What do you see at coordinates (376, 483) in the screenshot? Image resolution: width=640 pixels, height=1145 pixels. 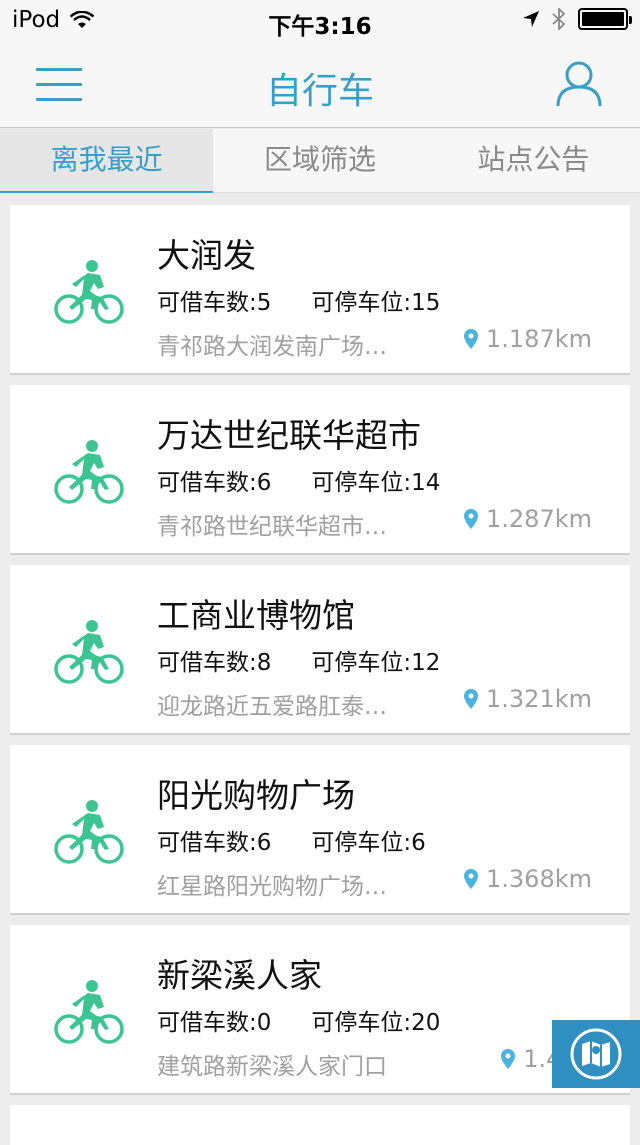 I see `available-docks: 可停车位:14` at bounding box center [376, 483].